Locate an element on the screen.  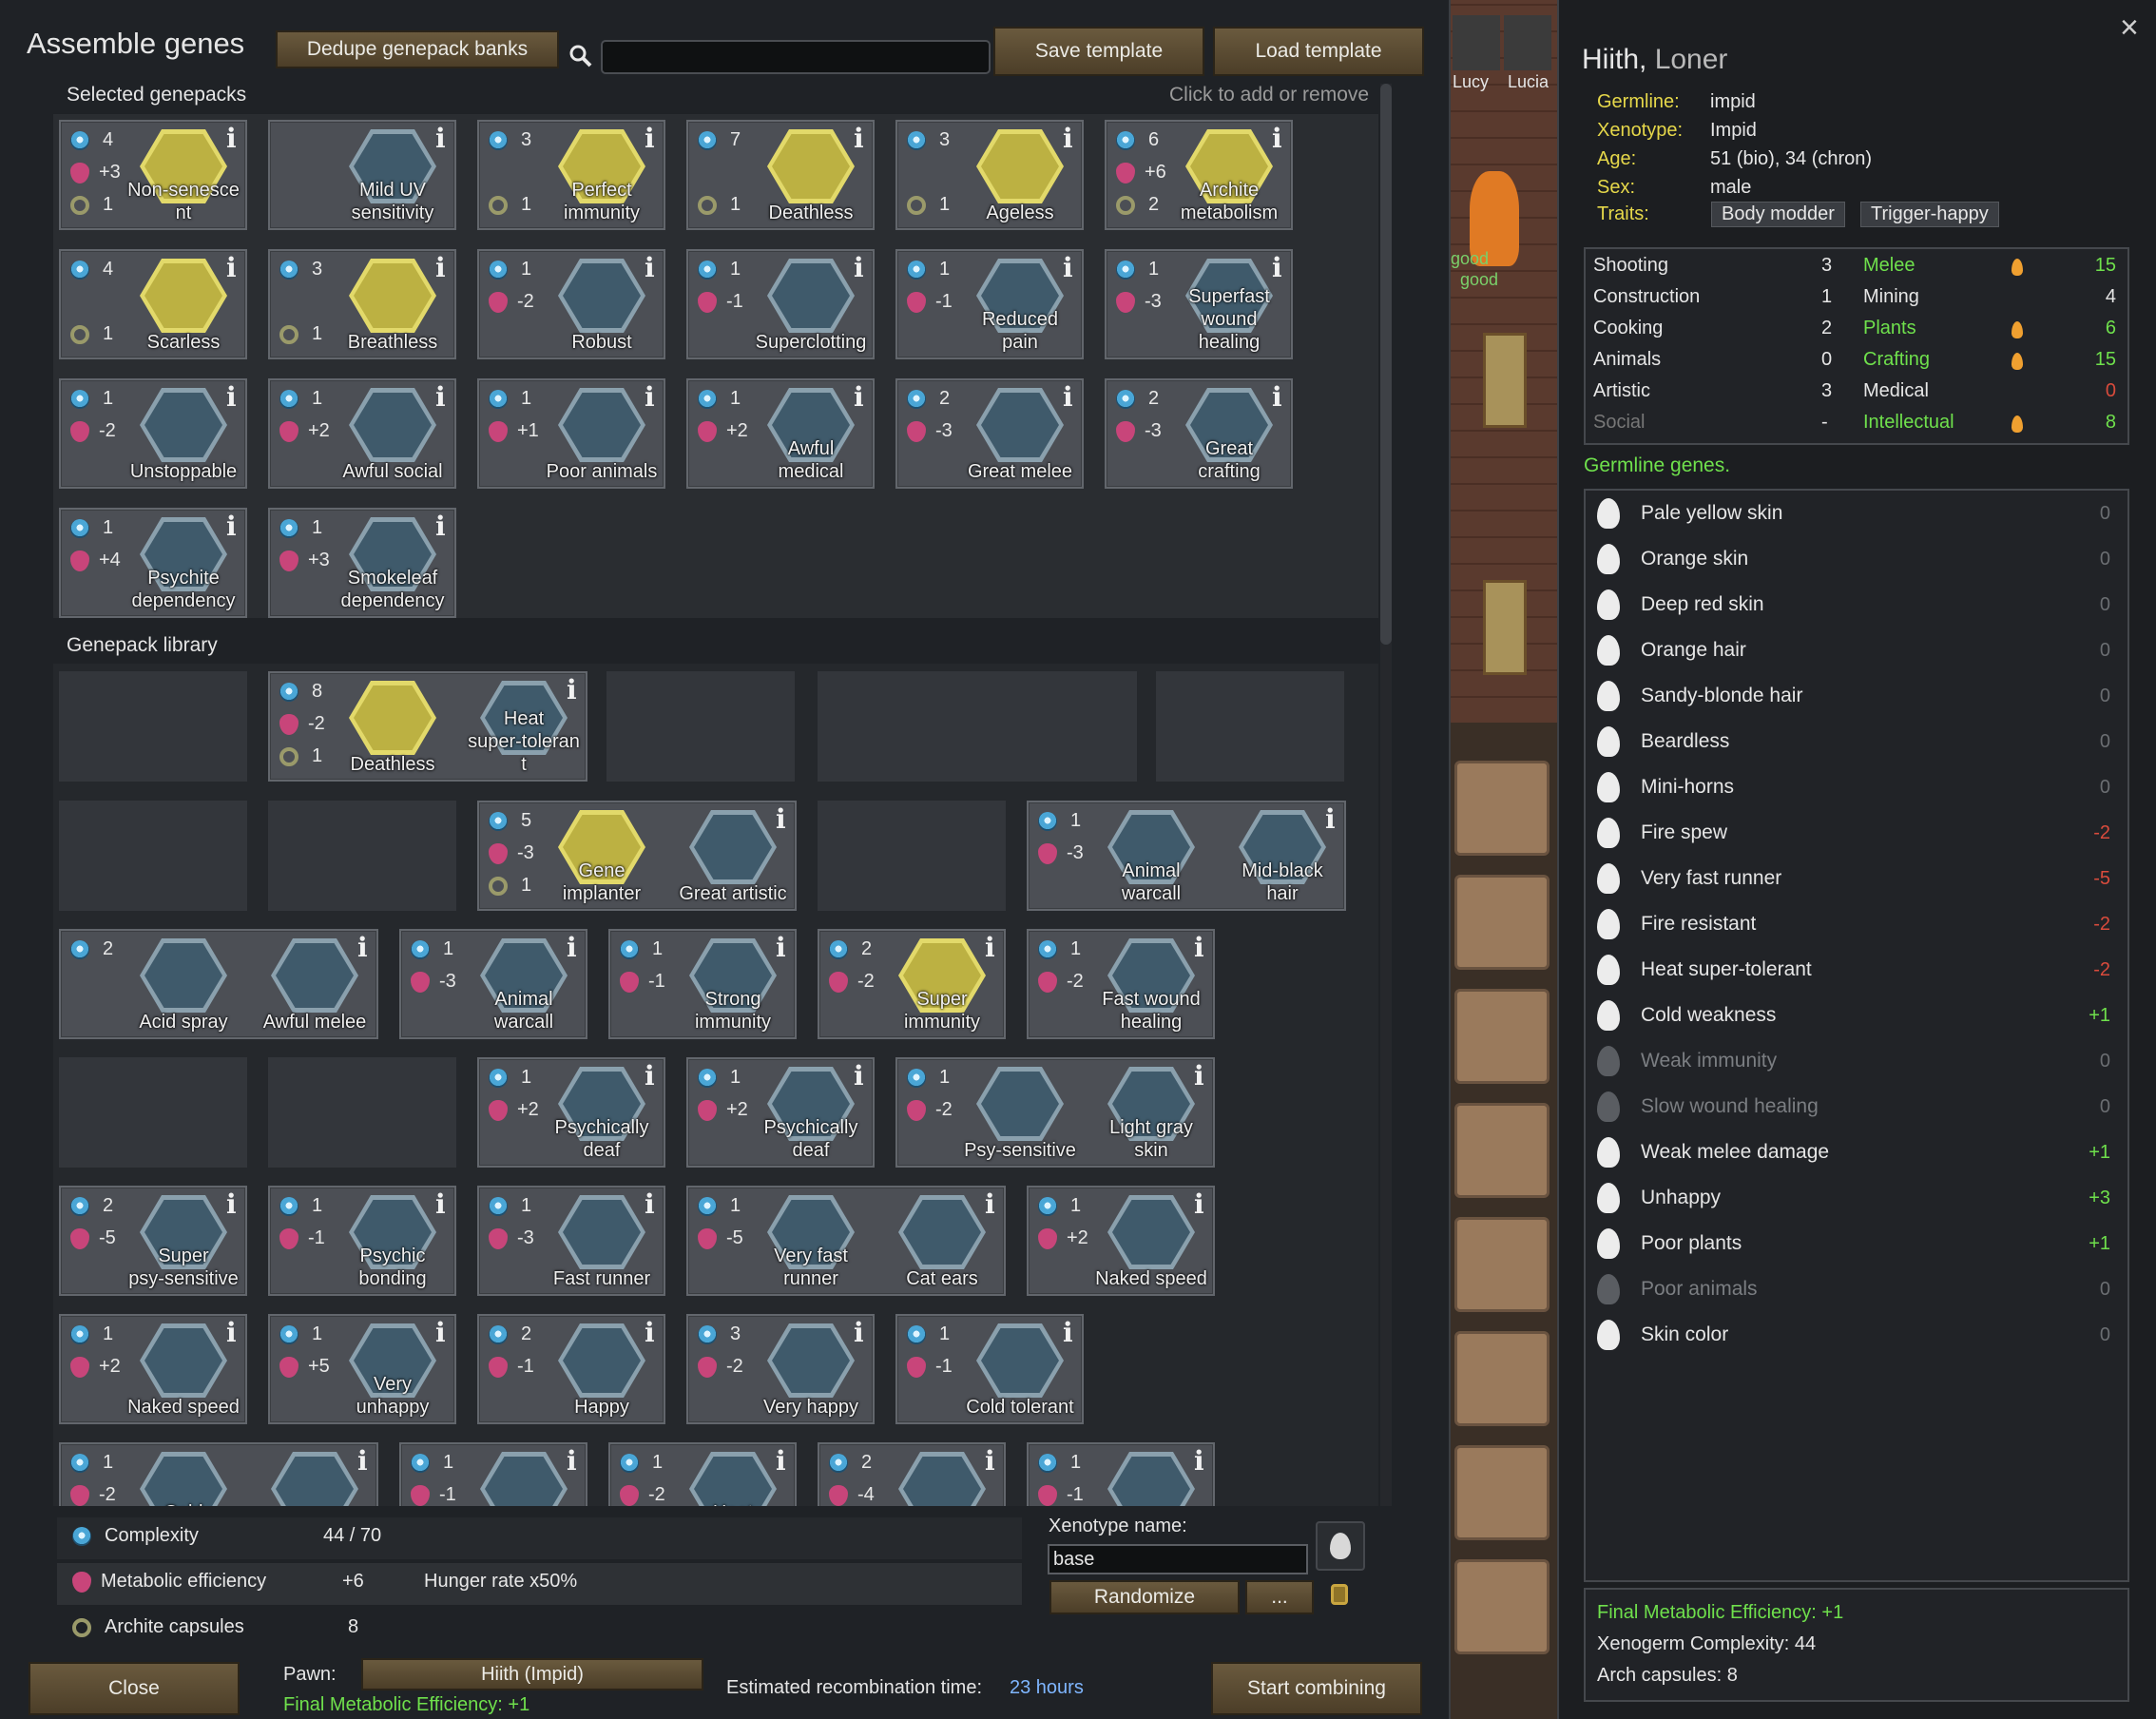
germline-gene-row: Mini-horns 0 is located at coordinates (1853, 787).